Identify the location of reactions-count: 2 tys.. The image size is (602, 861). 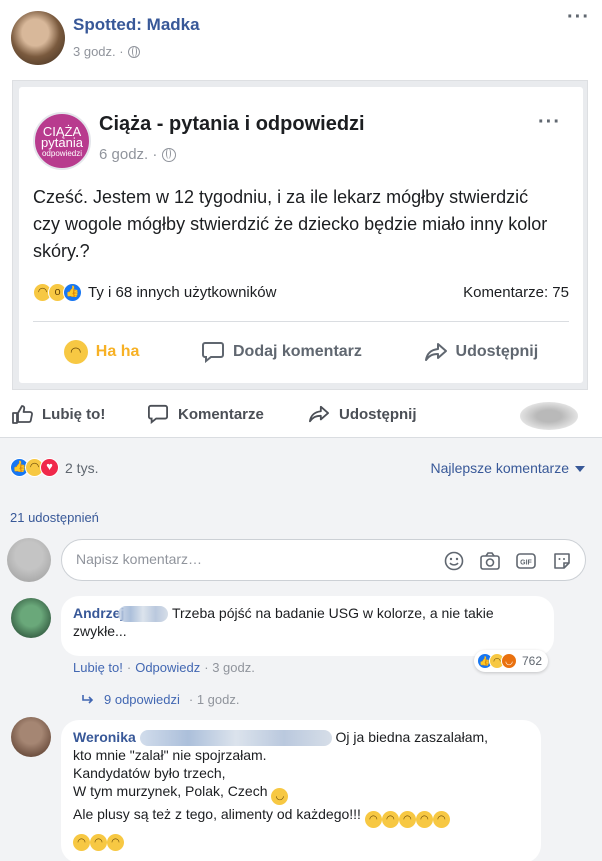
(82, 467).